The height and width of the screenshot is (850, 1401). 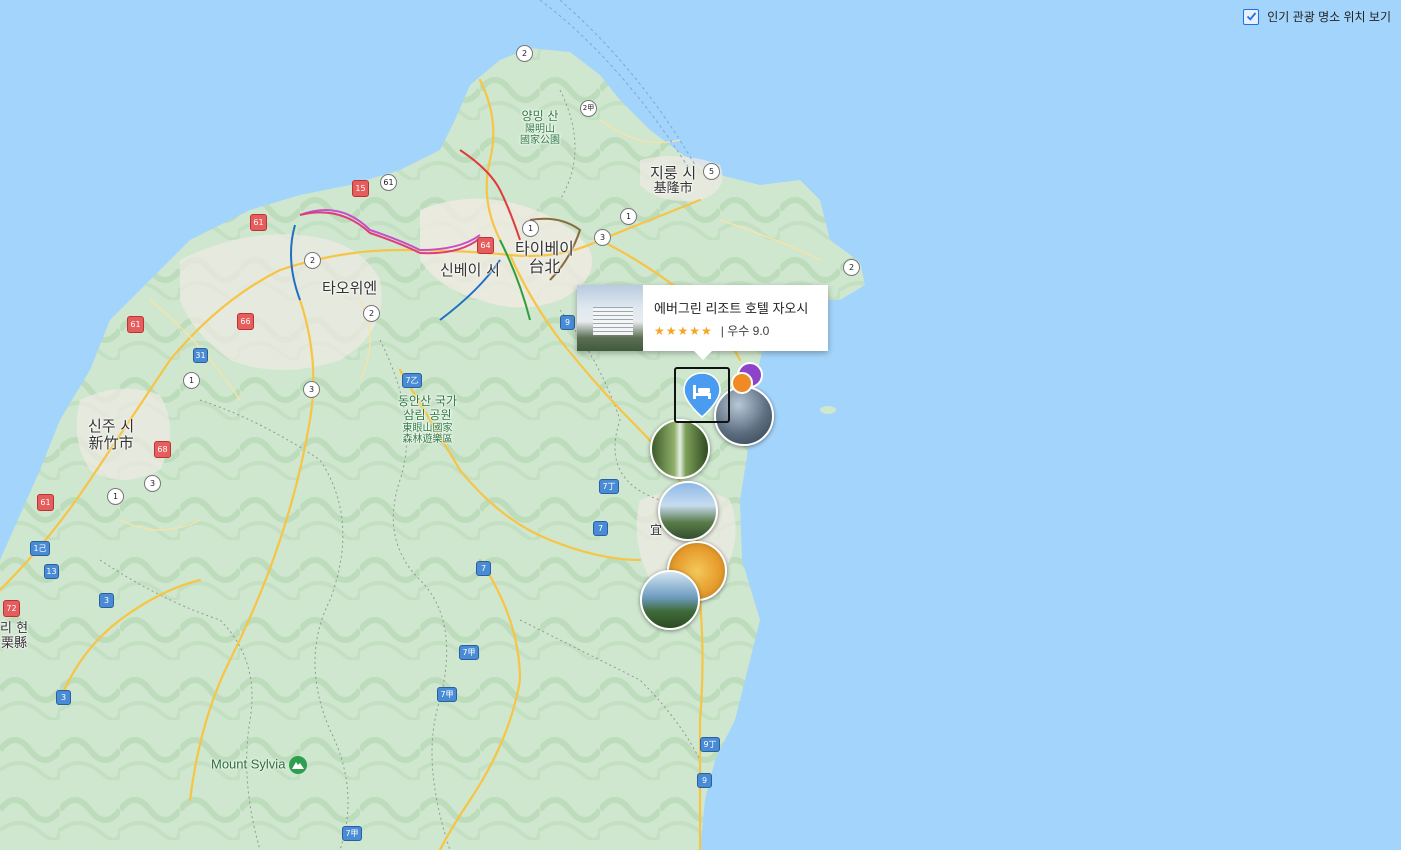 I want to click on label-miaoli: 리 현 栗縣, so click(x=14, y=636).